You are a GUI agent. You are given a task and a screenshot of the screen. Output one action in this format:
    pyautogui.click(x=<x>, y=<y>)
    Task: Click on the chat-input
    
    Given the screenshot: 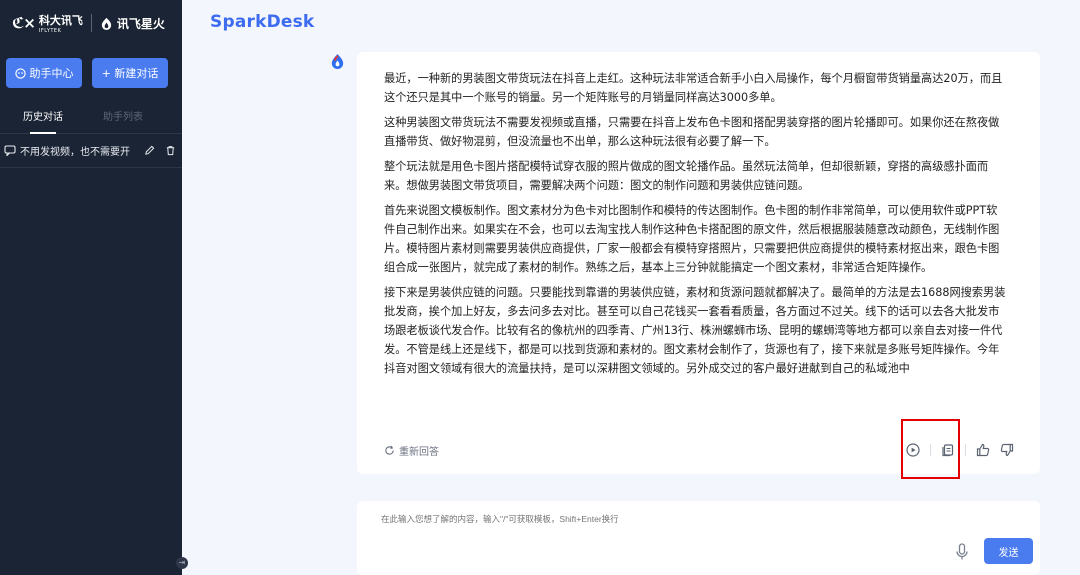 What is the action you would take?
    pyautogui.click(x=661, y=519)
    